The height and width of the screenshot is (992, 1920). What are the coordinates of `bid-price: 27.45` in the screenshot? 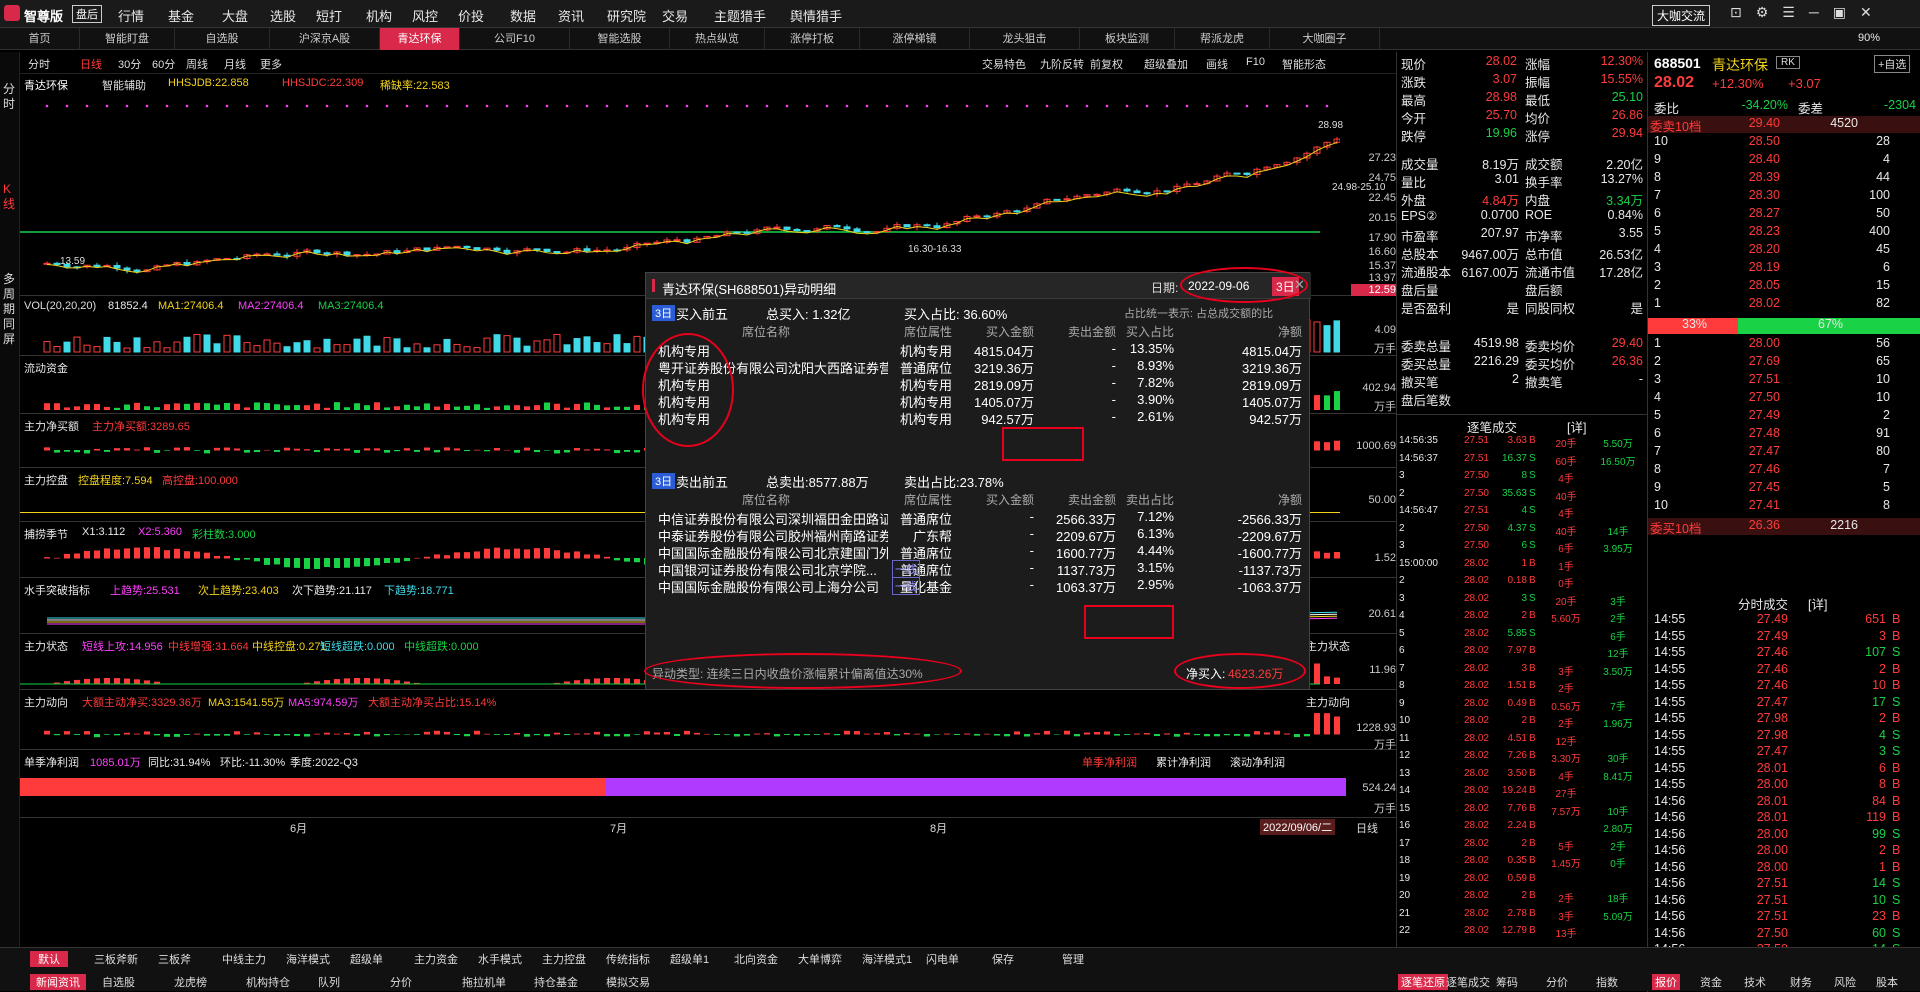 It's located at (1754, 489).